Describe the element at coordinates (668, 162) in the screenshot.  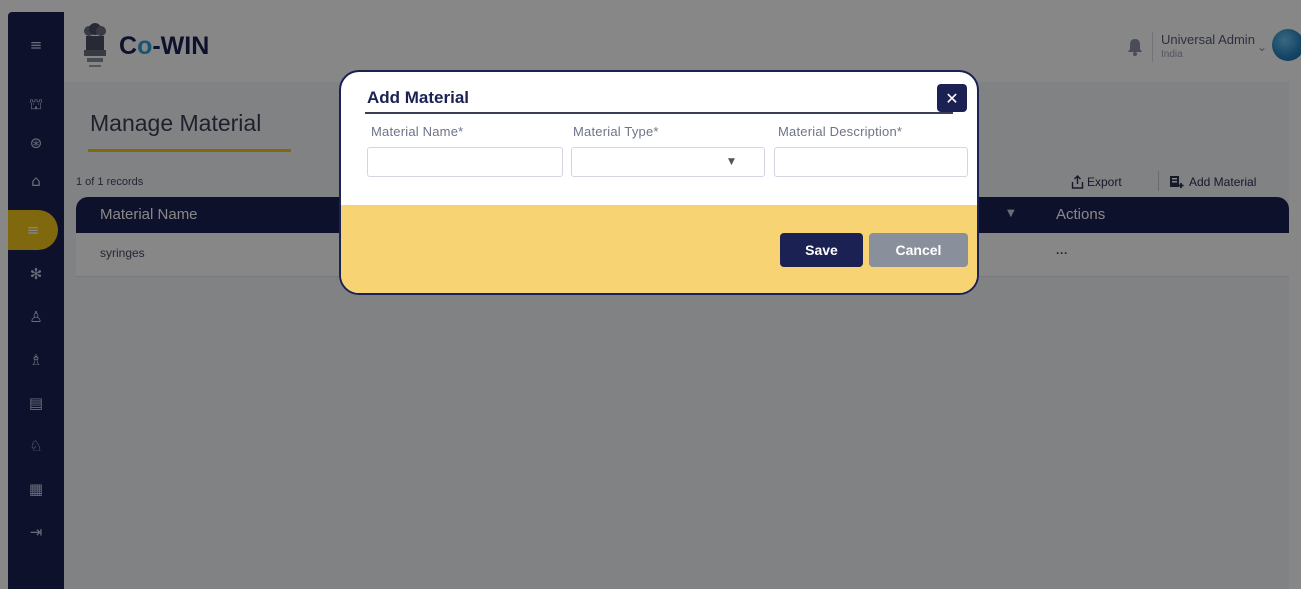
I see `material-type-select` at that location.